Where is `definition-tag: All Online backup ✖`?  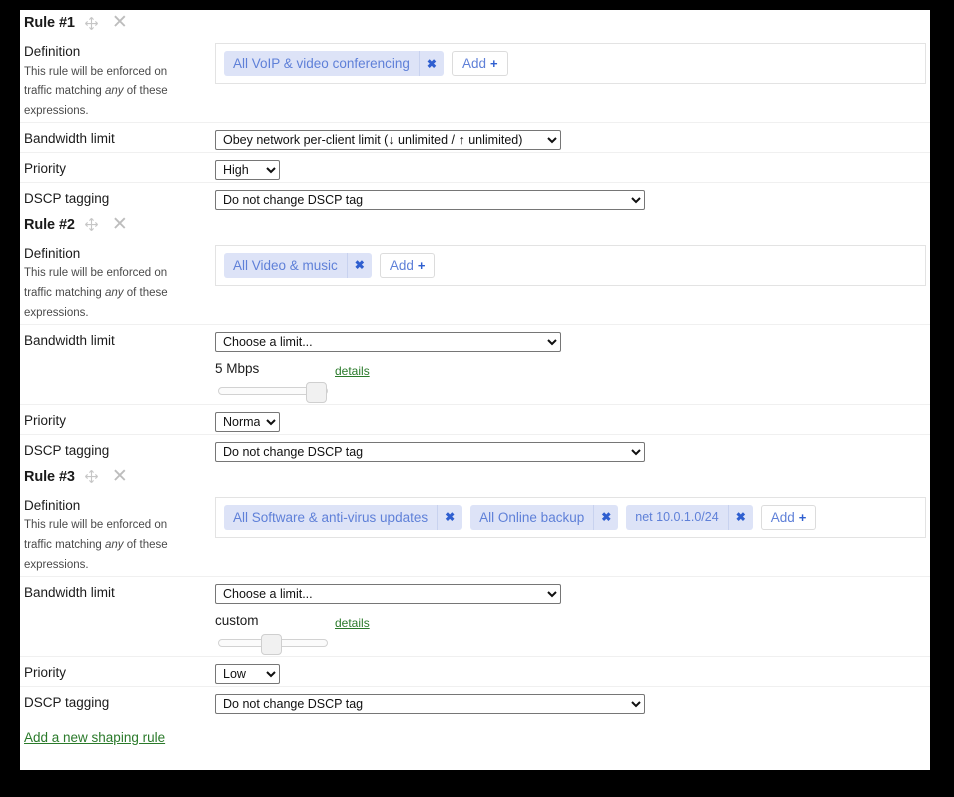
definition-tag: All Online backup ✖ is located at coordinates (544, 517).